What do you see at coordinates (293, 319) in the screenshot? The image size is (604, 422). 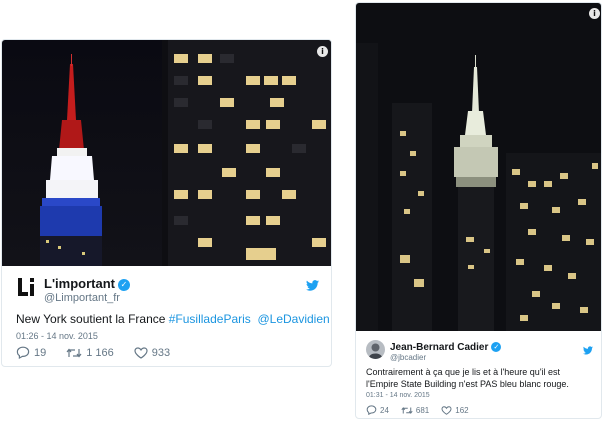 I see `mention-link: @LeDavidien` at bounding box center [293, 319].